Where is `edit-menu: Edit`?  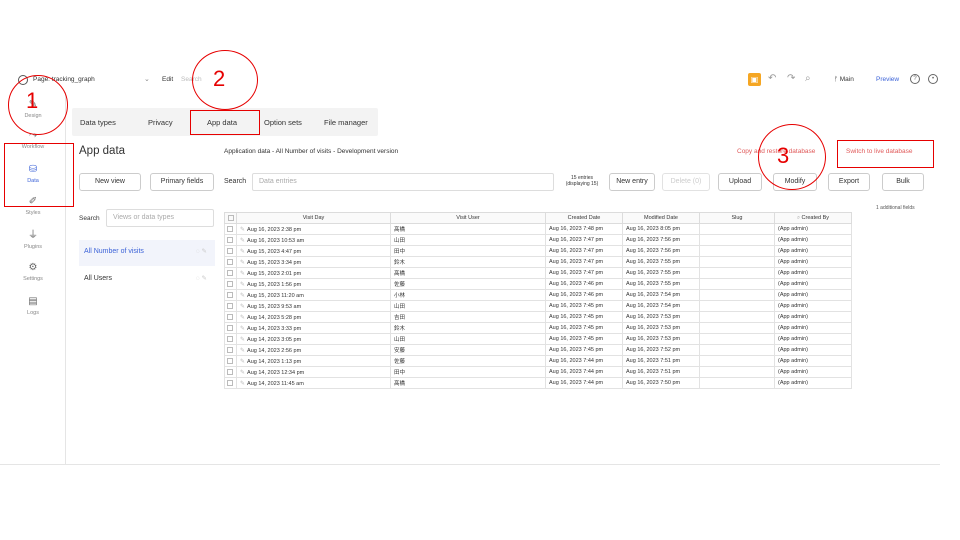
edit-menu: Edit is located at coordinates (167, 79).